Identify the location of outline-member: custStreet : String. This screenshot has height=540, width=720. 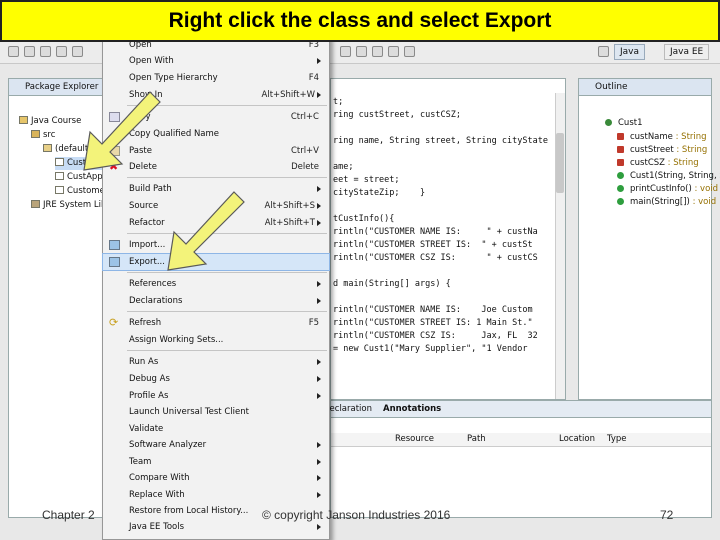
(662, 150).